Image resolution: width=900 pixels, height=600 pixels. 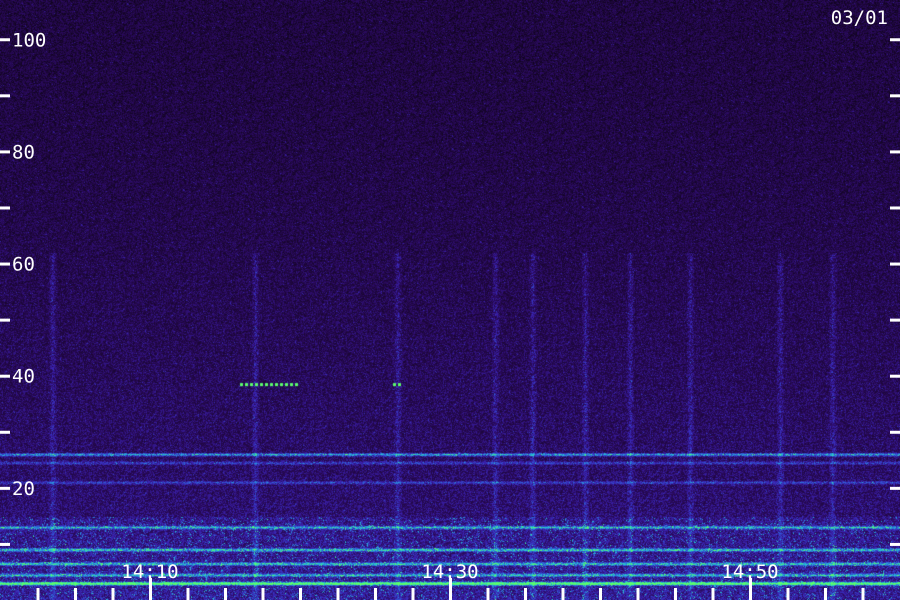 I want to click on x-axis-ticks: 14:10 14:30 14:50, so click(x=450, y=580).